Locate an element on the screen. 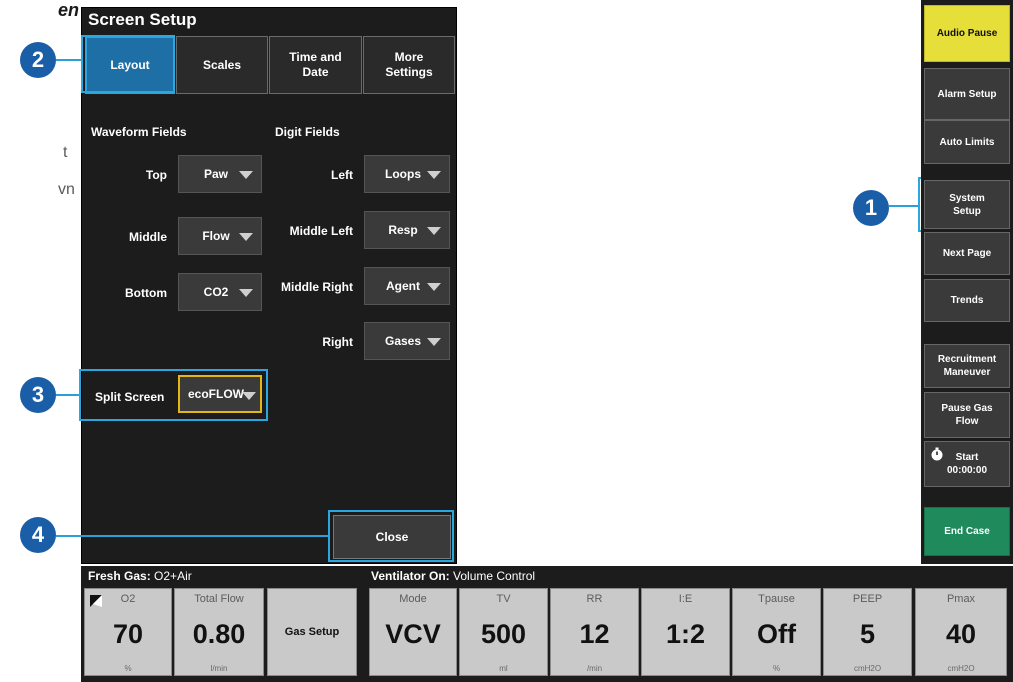  gas-setup-label: Gas Setup is located at coordinates (312, 632).